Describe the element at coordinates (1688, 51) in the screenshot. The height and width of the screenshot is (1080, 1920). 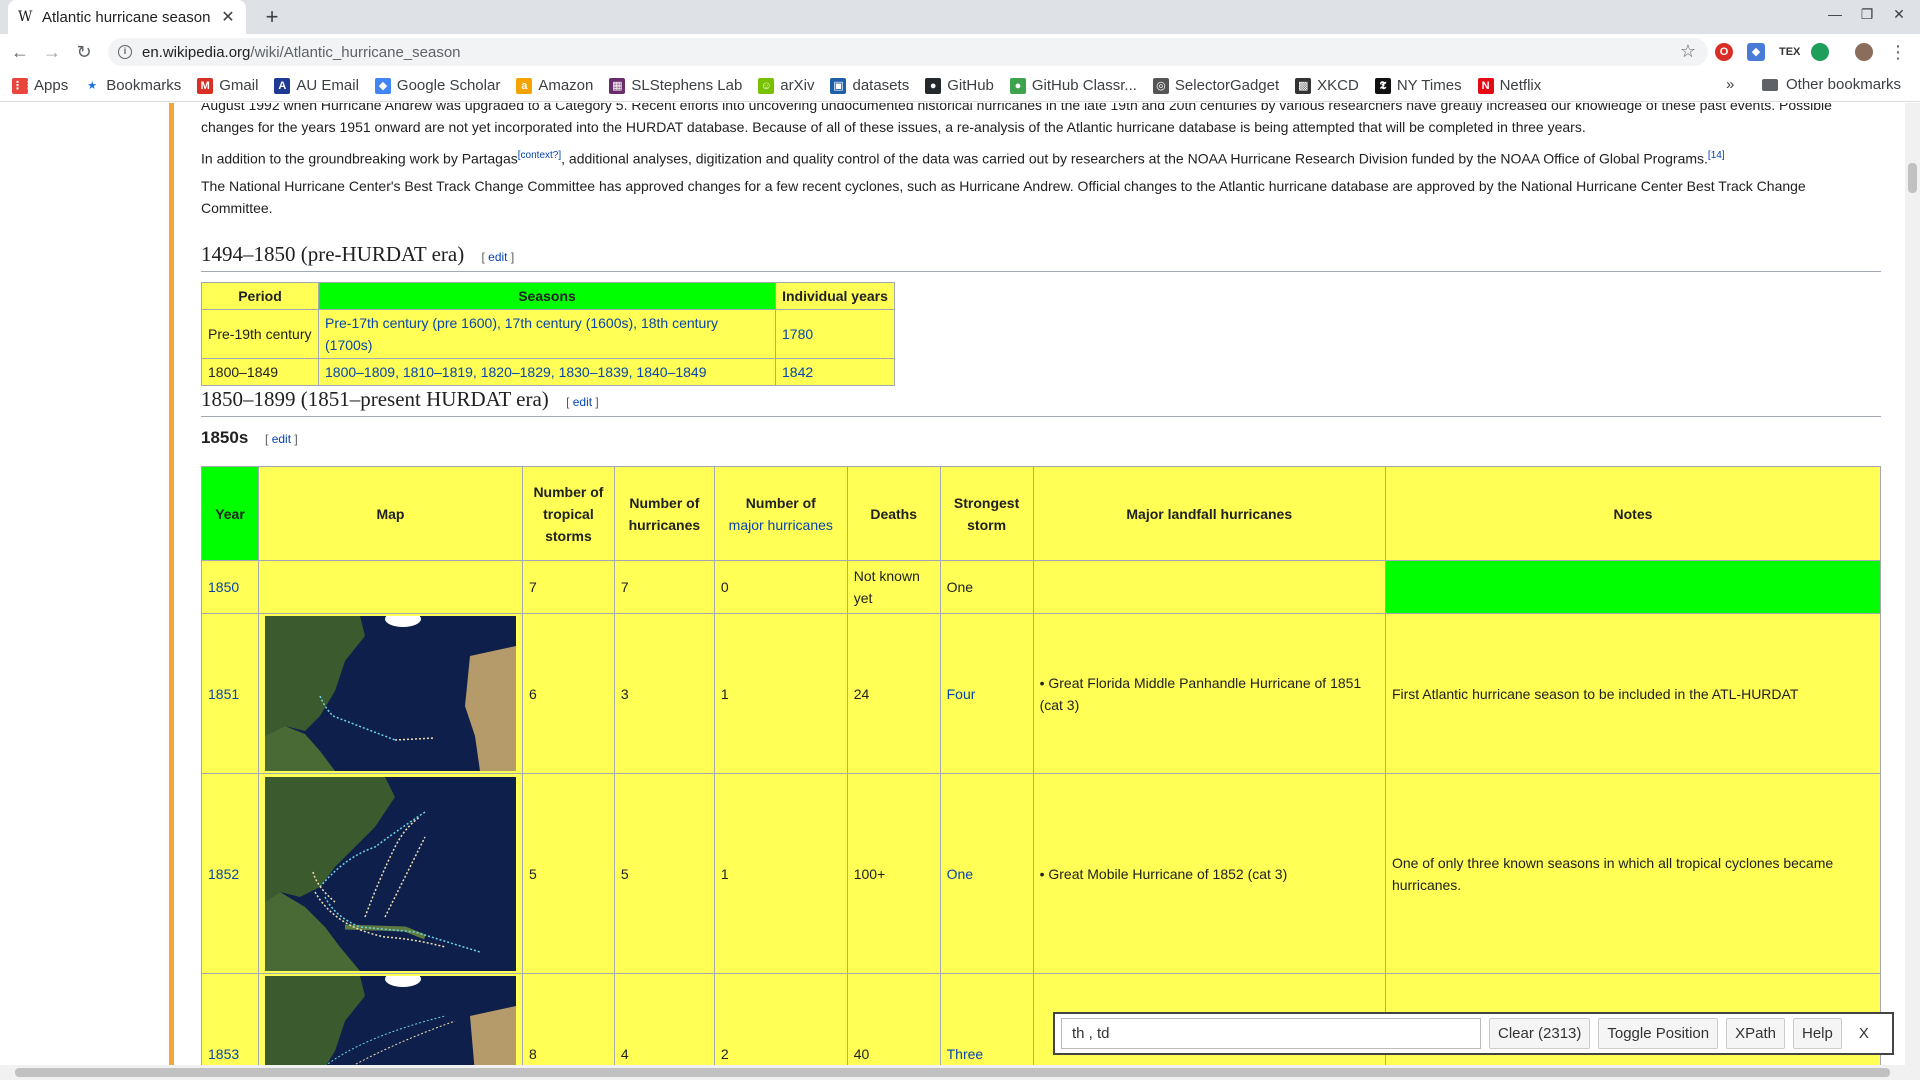
I see `bookmark-star-icon: ☆` at that location.